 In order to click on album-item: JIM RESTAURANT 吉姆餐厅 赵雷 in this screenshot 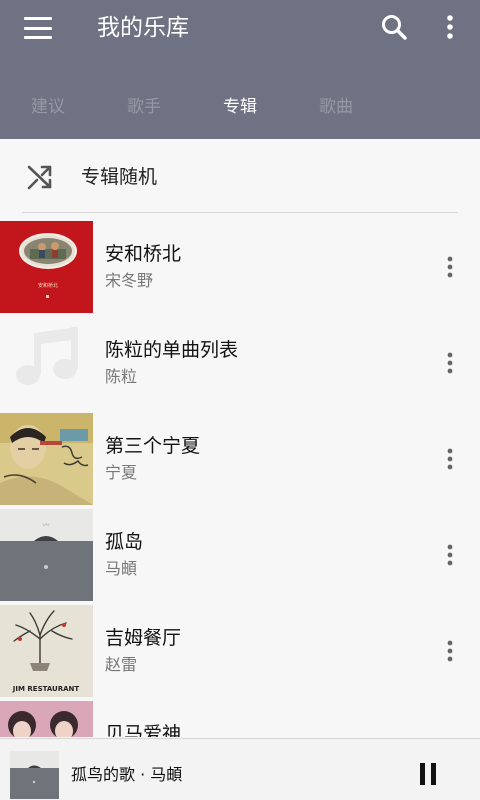, I will do `click(240, 653)`.